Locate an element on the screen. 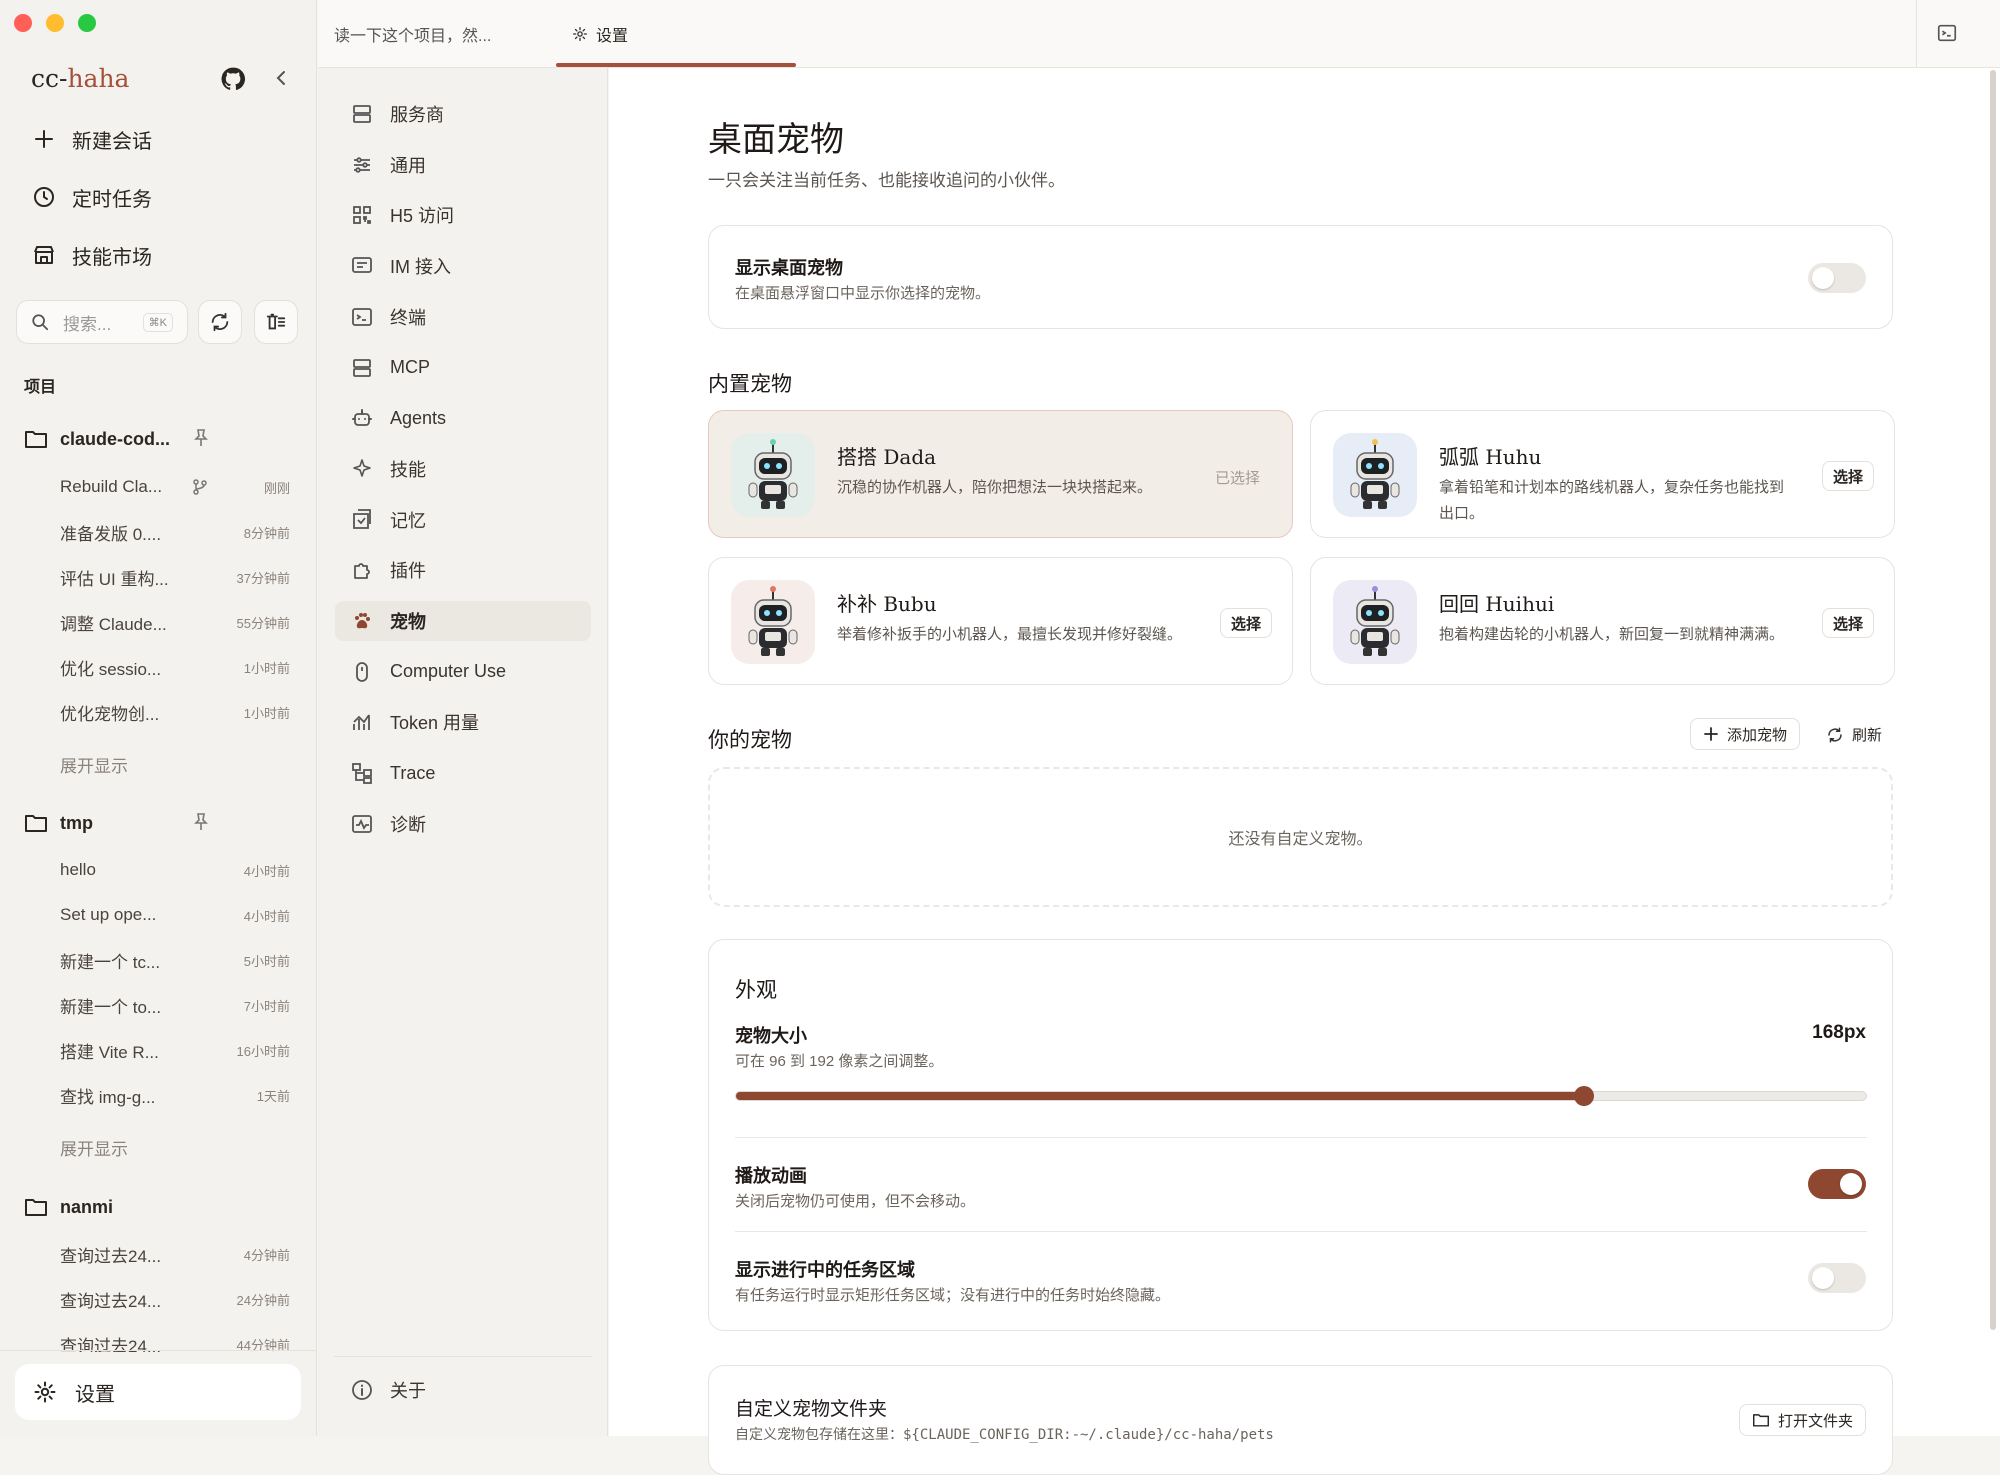 The image size is (2000, 1475). settings-nav-item: Token 用量 is located at coordinates (470, 722).